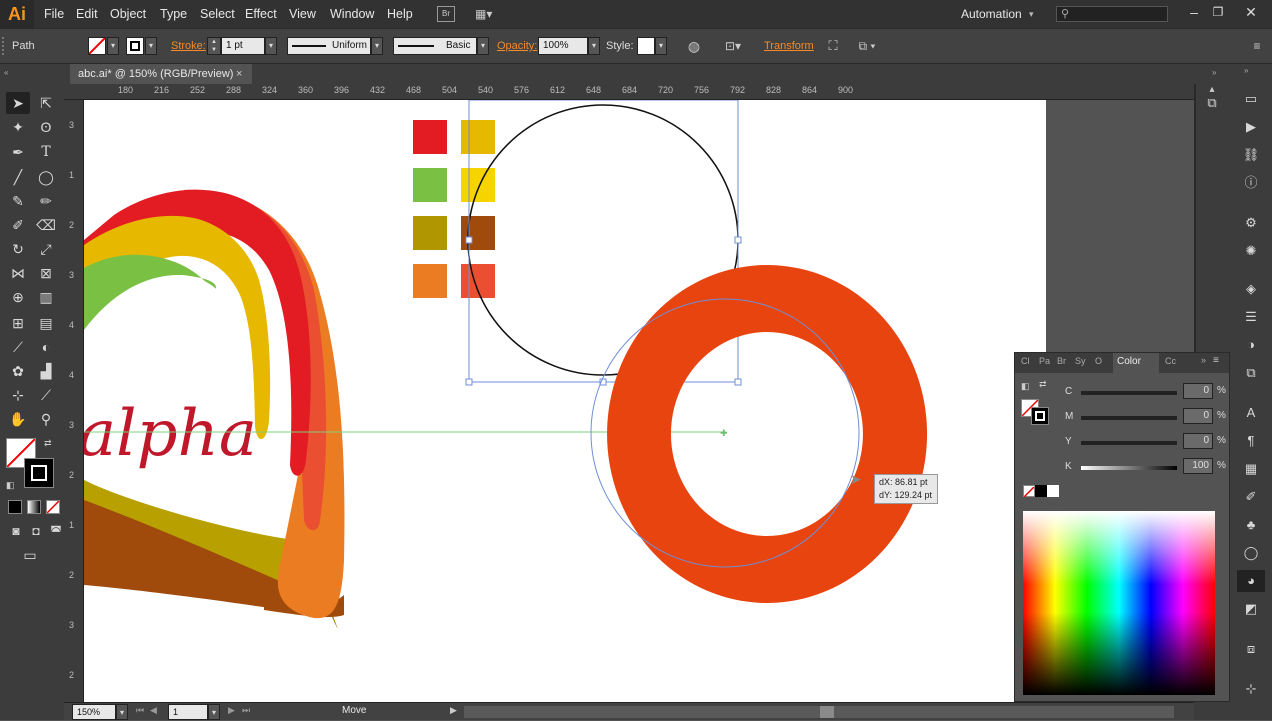  What do you see at coordinates (46, 297) in the screenshot?
I see `perspective-grid-tool-icon: ▥` at bounding box center [46, 297].